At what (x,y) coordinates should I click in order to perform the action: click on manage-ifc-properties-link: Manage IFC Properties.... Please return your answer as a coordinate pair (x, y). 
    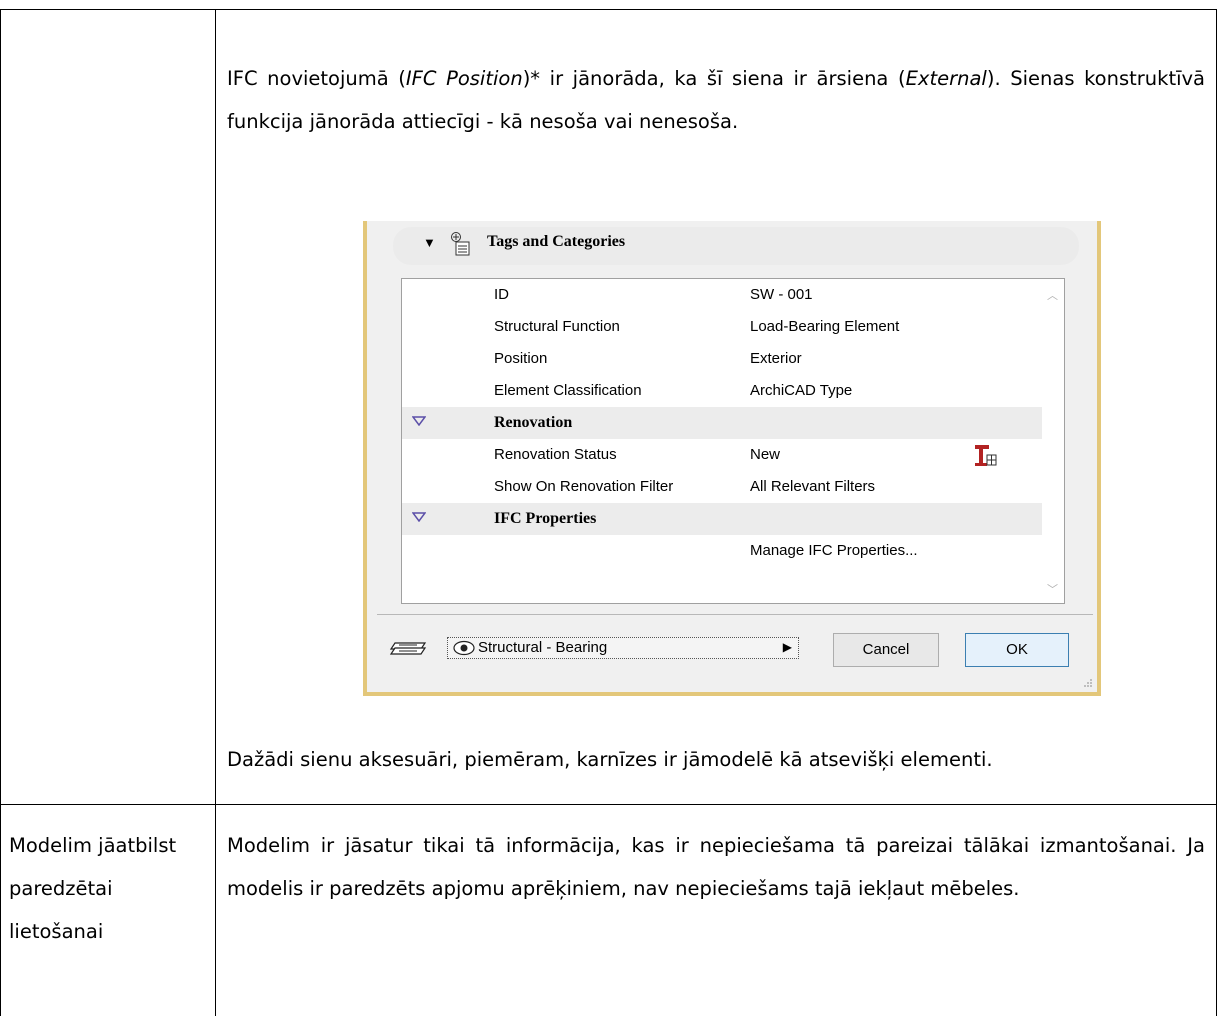
    Looking at the image, I should click on (834, 550).